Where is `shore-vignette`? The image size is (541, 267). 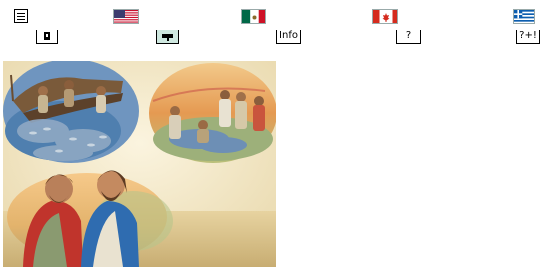 shore-vignette is located at coordinates (212, 113).